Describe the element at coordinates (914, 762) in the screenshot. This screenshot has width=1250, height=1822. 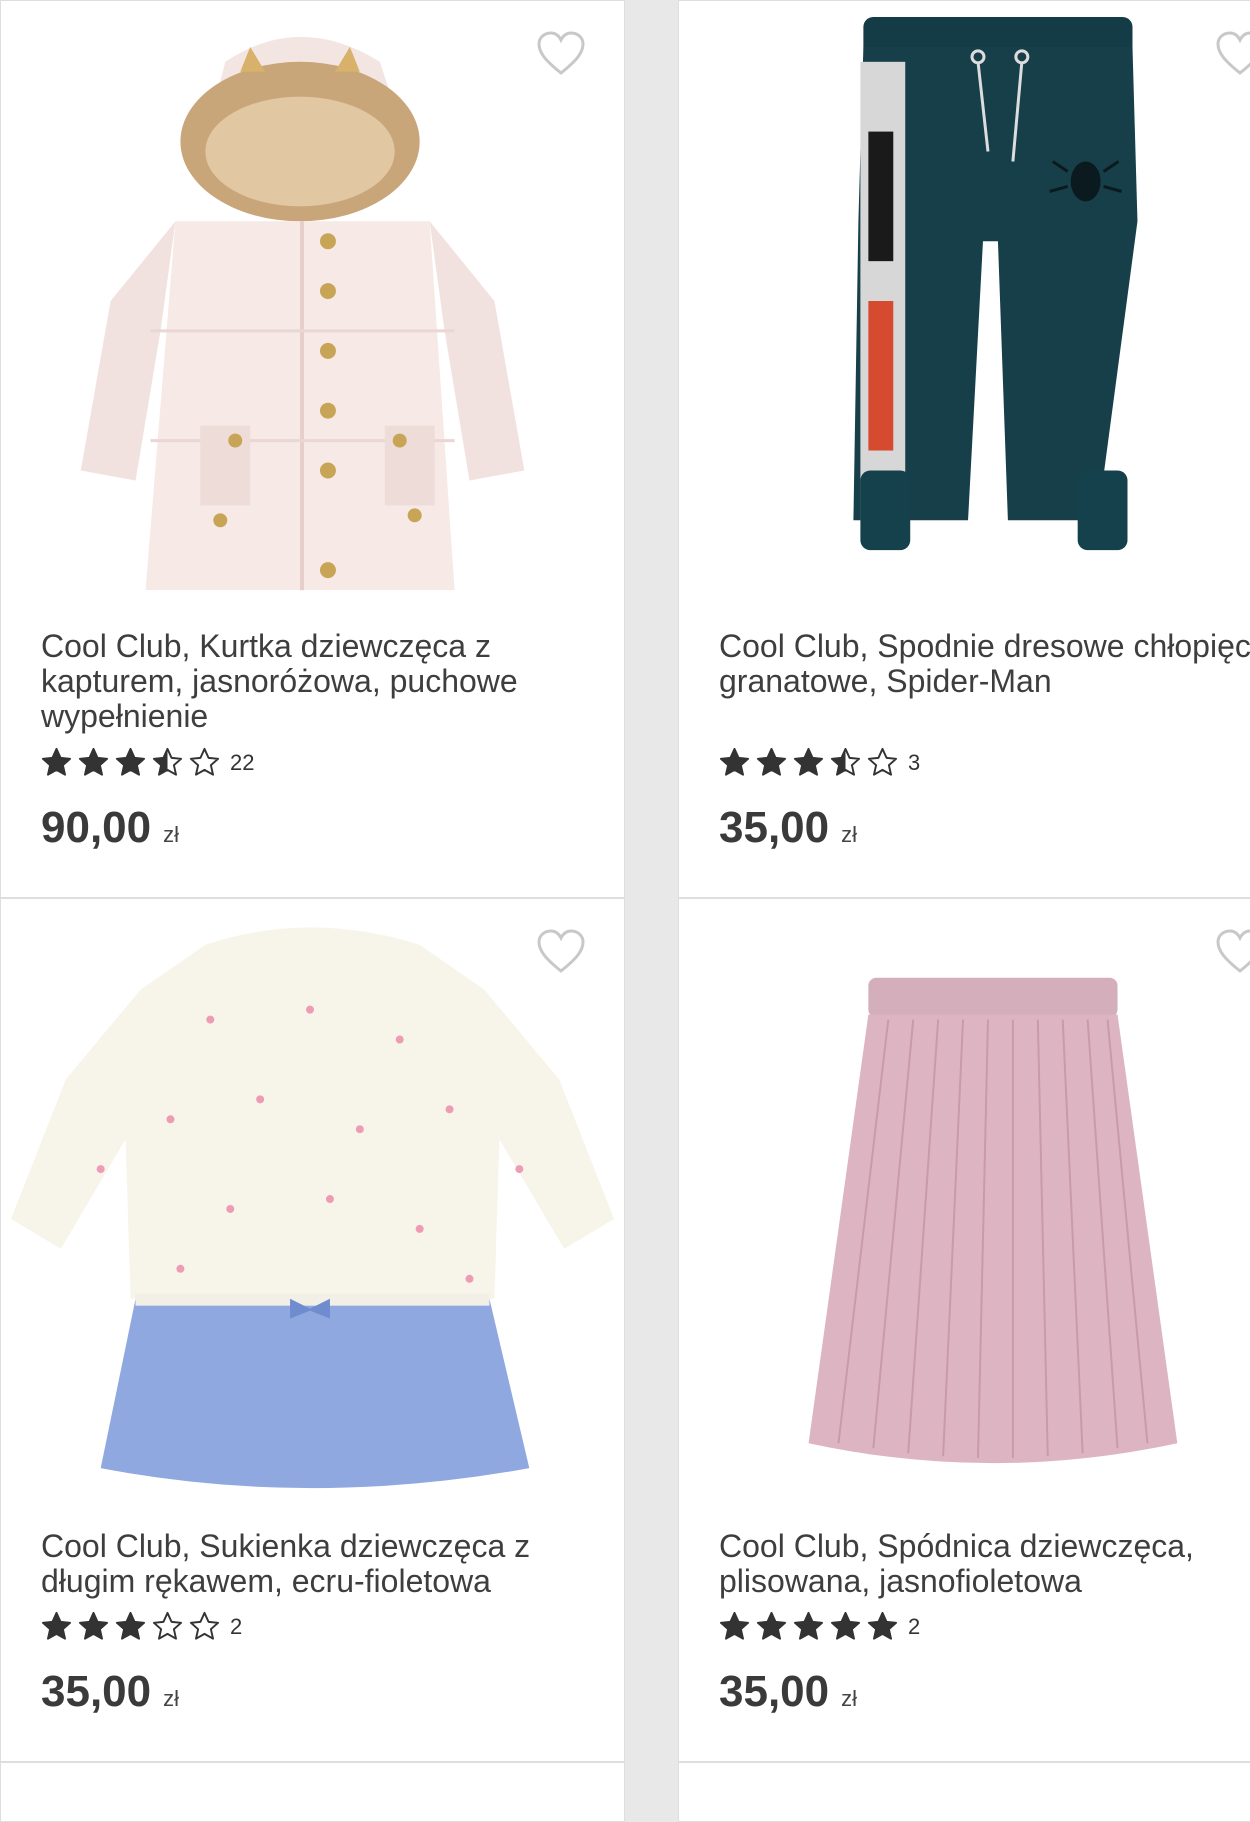
I see `review-count: 3` at that location.